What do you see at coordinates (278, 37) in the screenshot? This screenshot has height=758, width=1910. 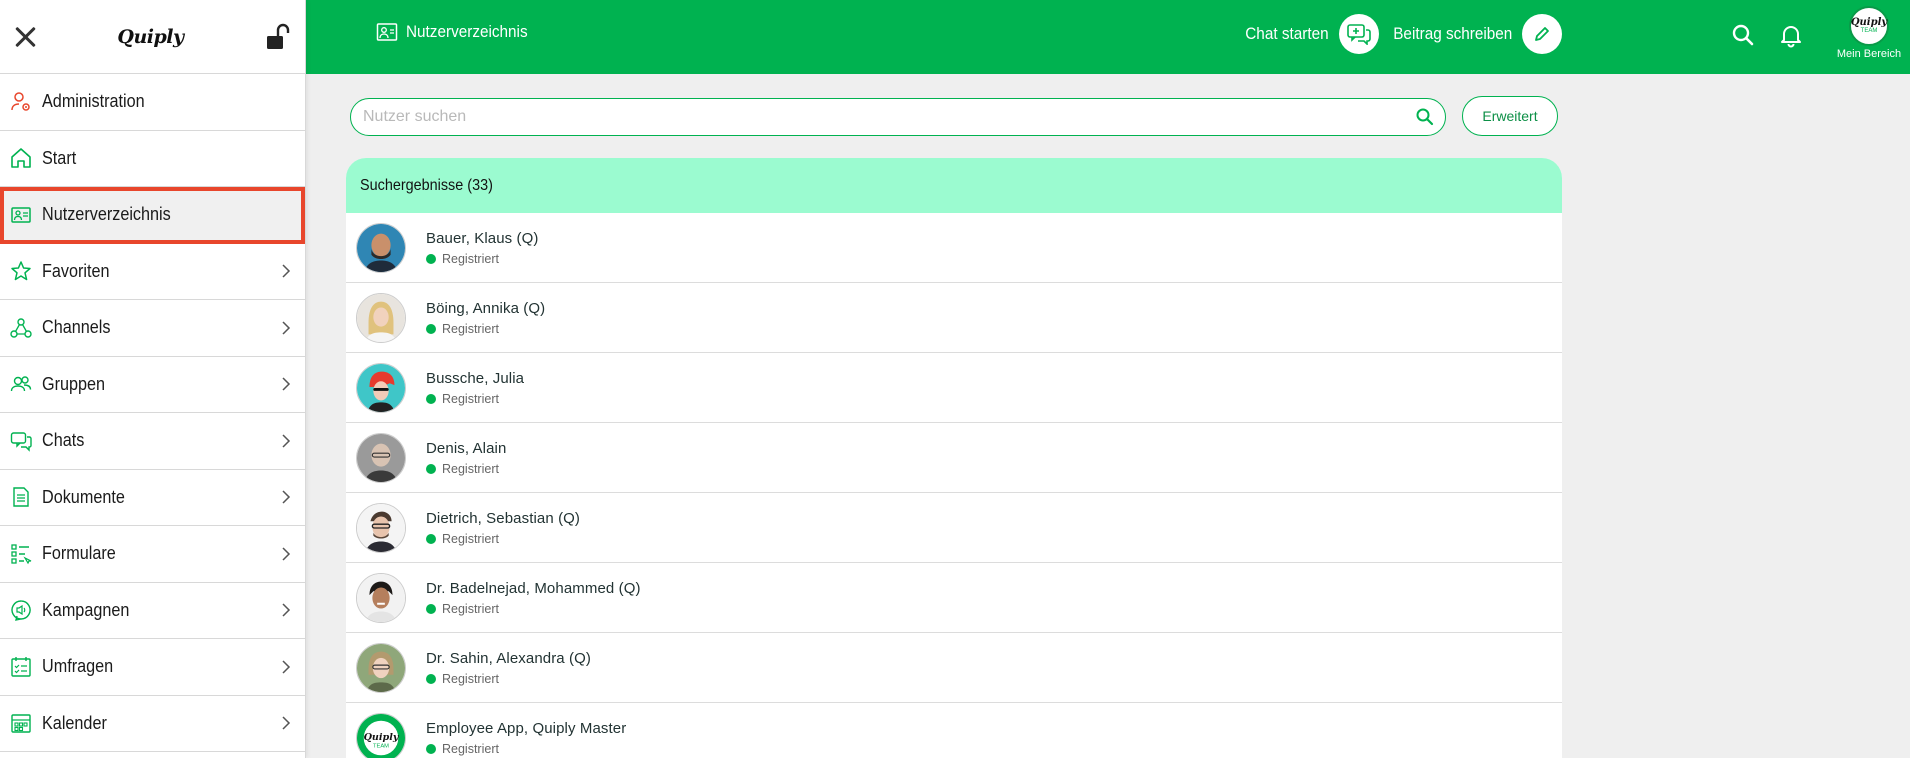 I see `unlock-icon` at bounding box center [278, 37].